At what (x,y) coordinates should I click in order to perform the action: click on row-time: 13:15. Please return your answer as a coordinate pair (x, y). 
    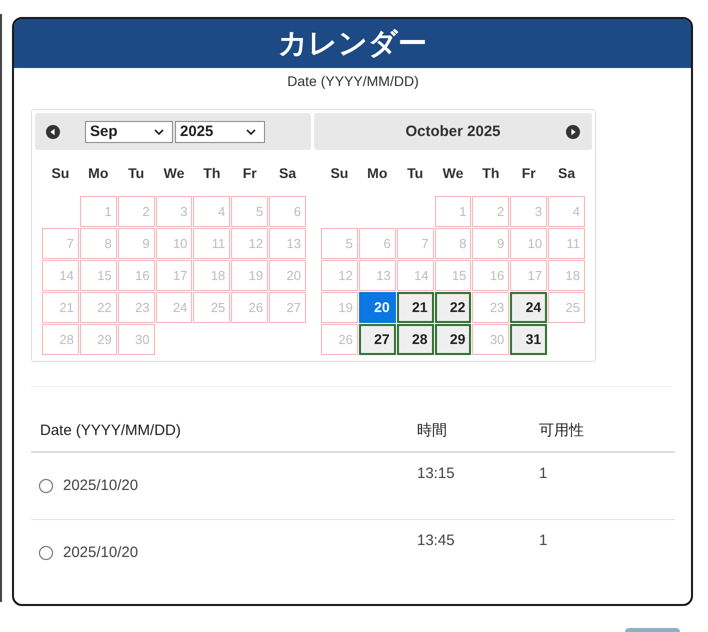
    Looking at the image, I should click on (436, 473).